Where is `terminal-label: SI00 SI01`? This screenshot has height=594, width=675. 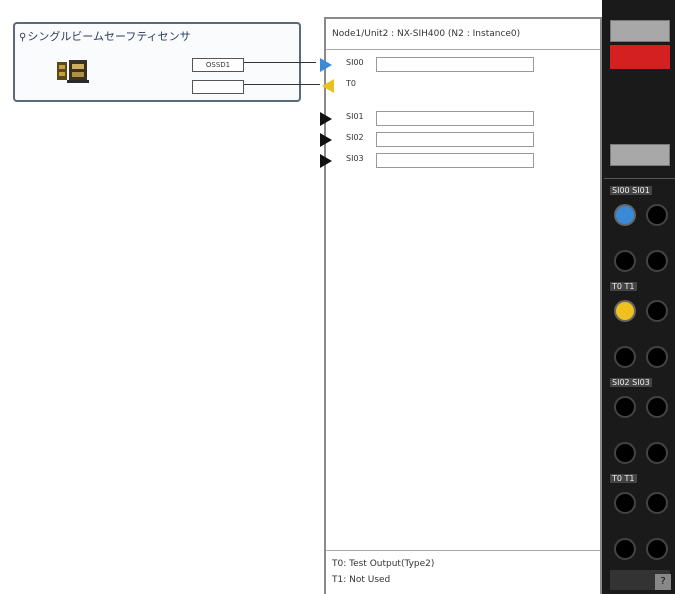
terminal-label: SI00 SI01 is located at coordinates (631, 190).